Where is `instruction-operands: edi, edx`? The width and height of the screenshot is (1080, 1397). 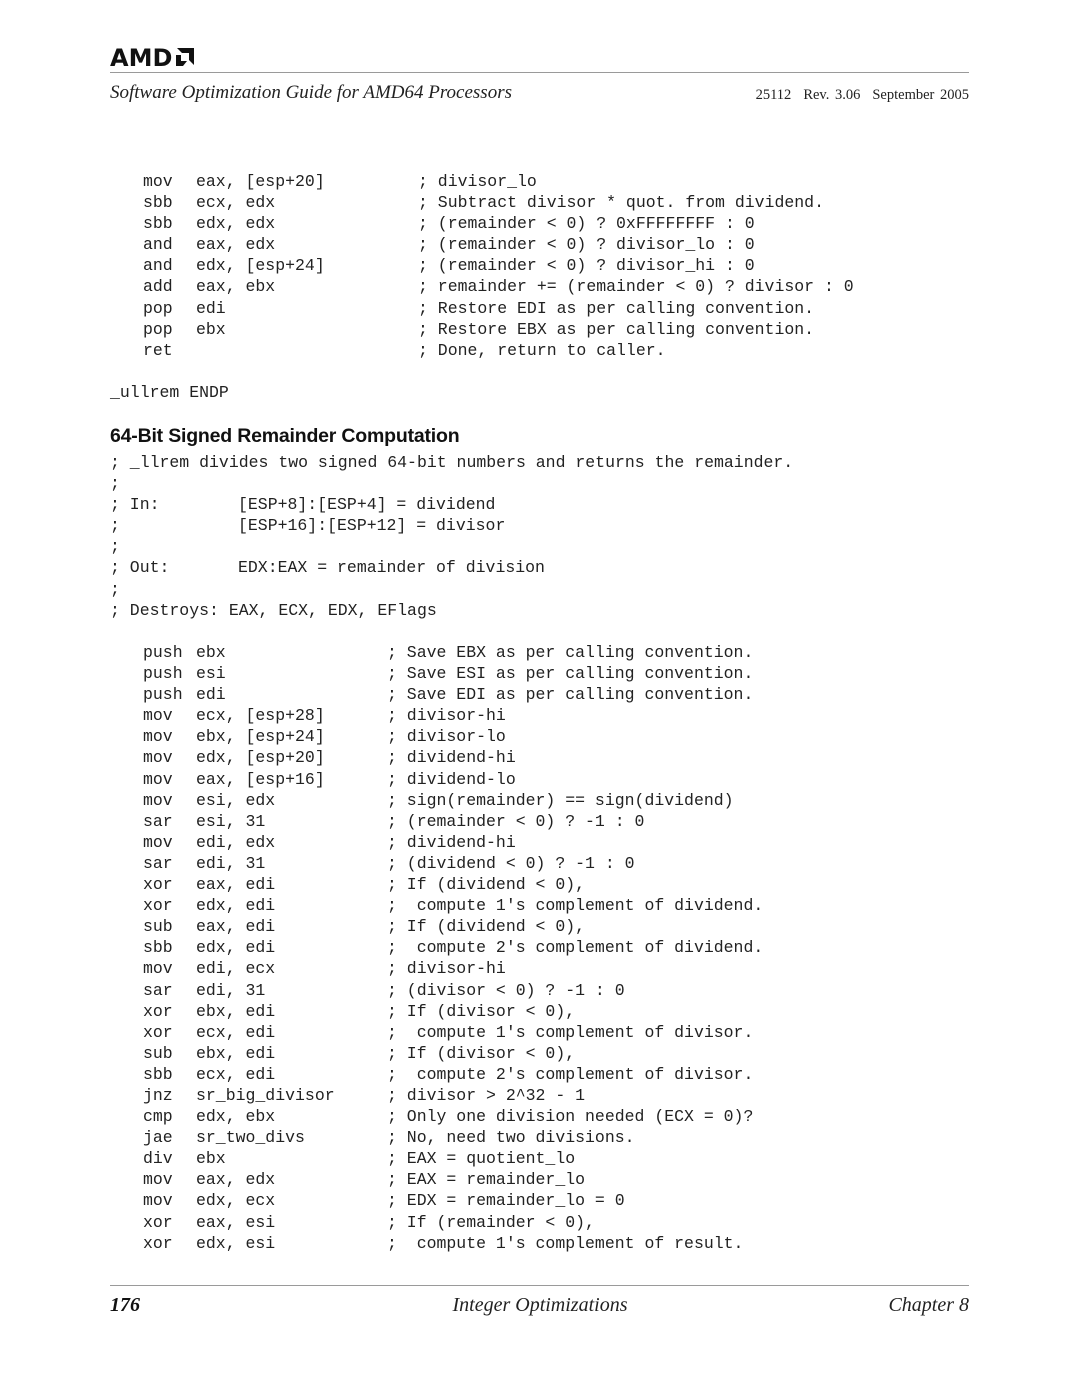 instruction-operands: edi, edx is located at coordinates (236, 842).